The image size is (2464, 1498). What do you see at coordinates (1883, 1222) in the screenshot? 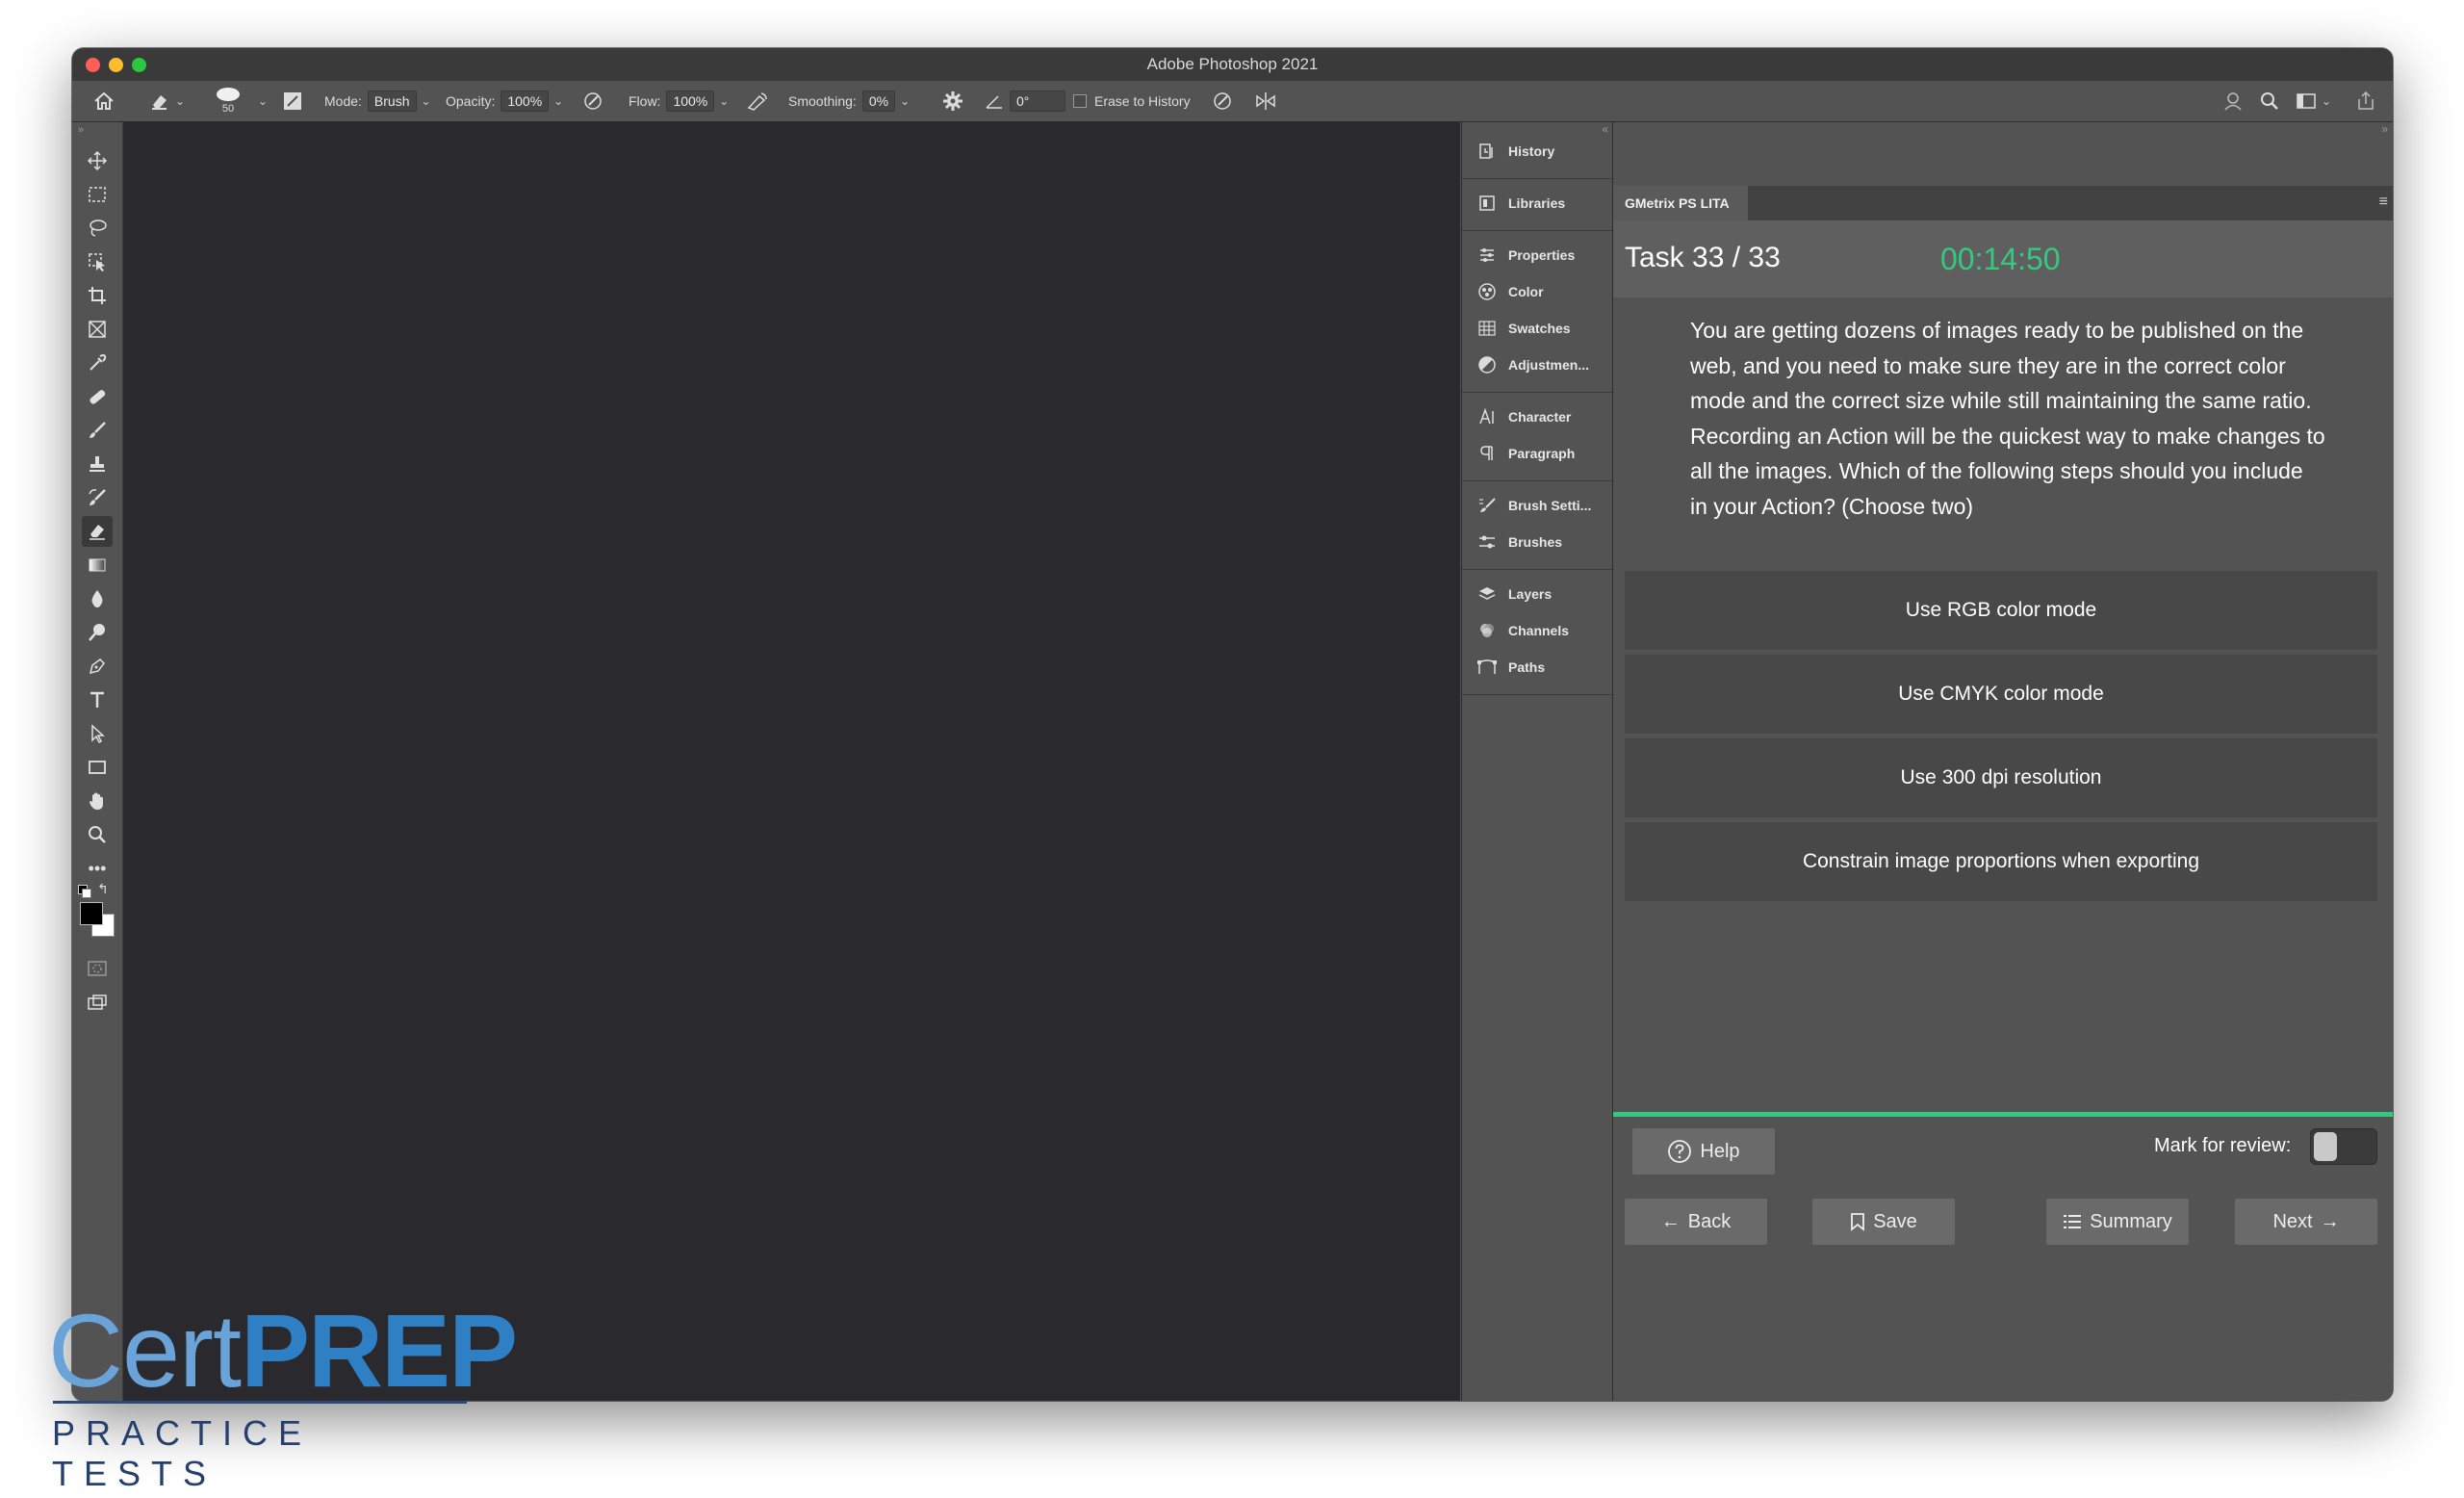
I see `save-button: Save` at bounding box center [1883, 1222].